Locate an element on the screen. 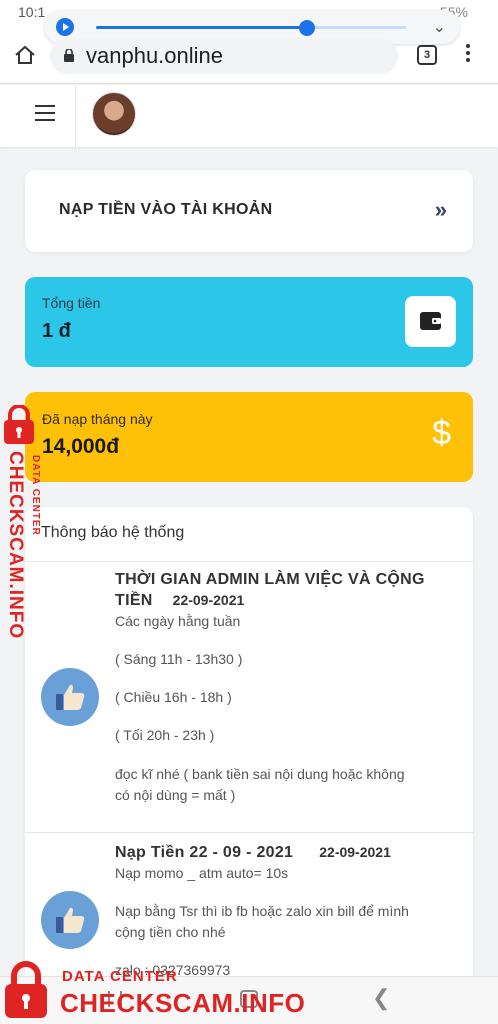 The width and height of the screenshot is (498, 1024). deposit-title: NẠP TIỀN VÀO TÀI KHOẢN is located at coordinates (166, 209).